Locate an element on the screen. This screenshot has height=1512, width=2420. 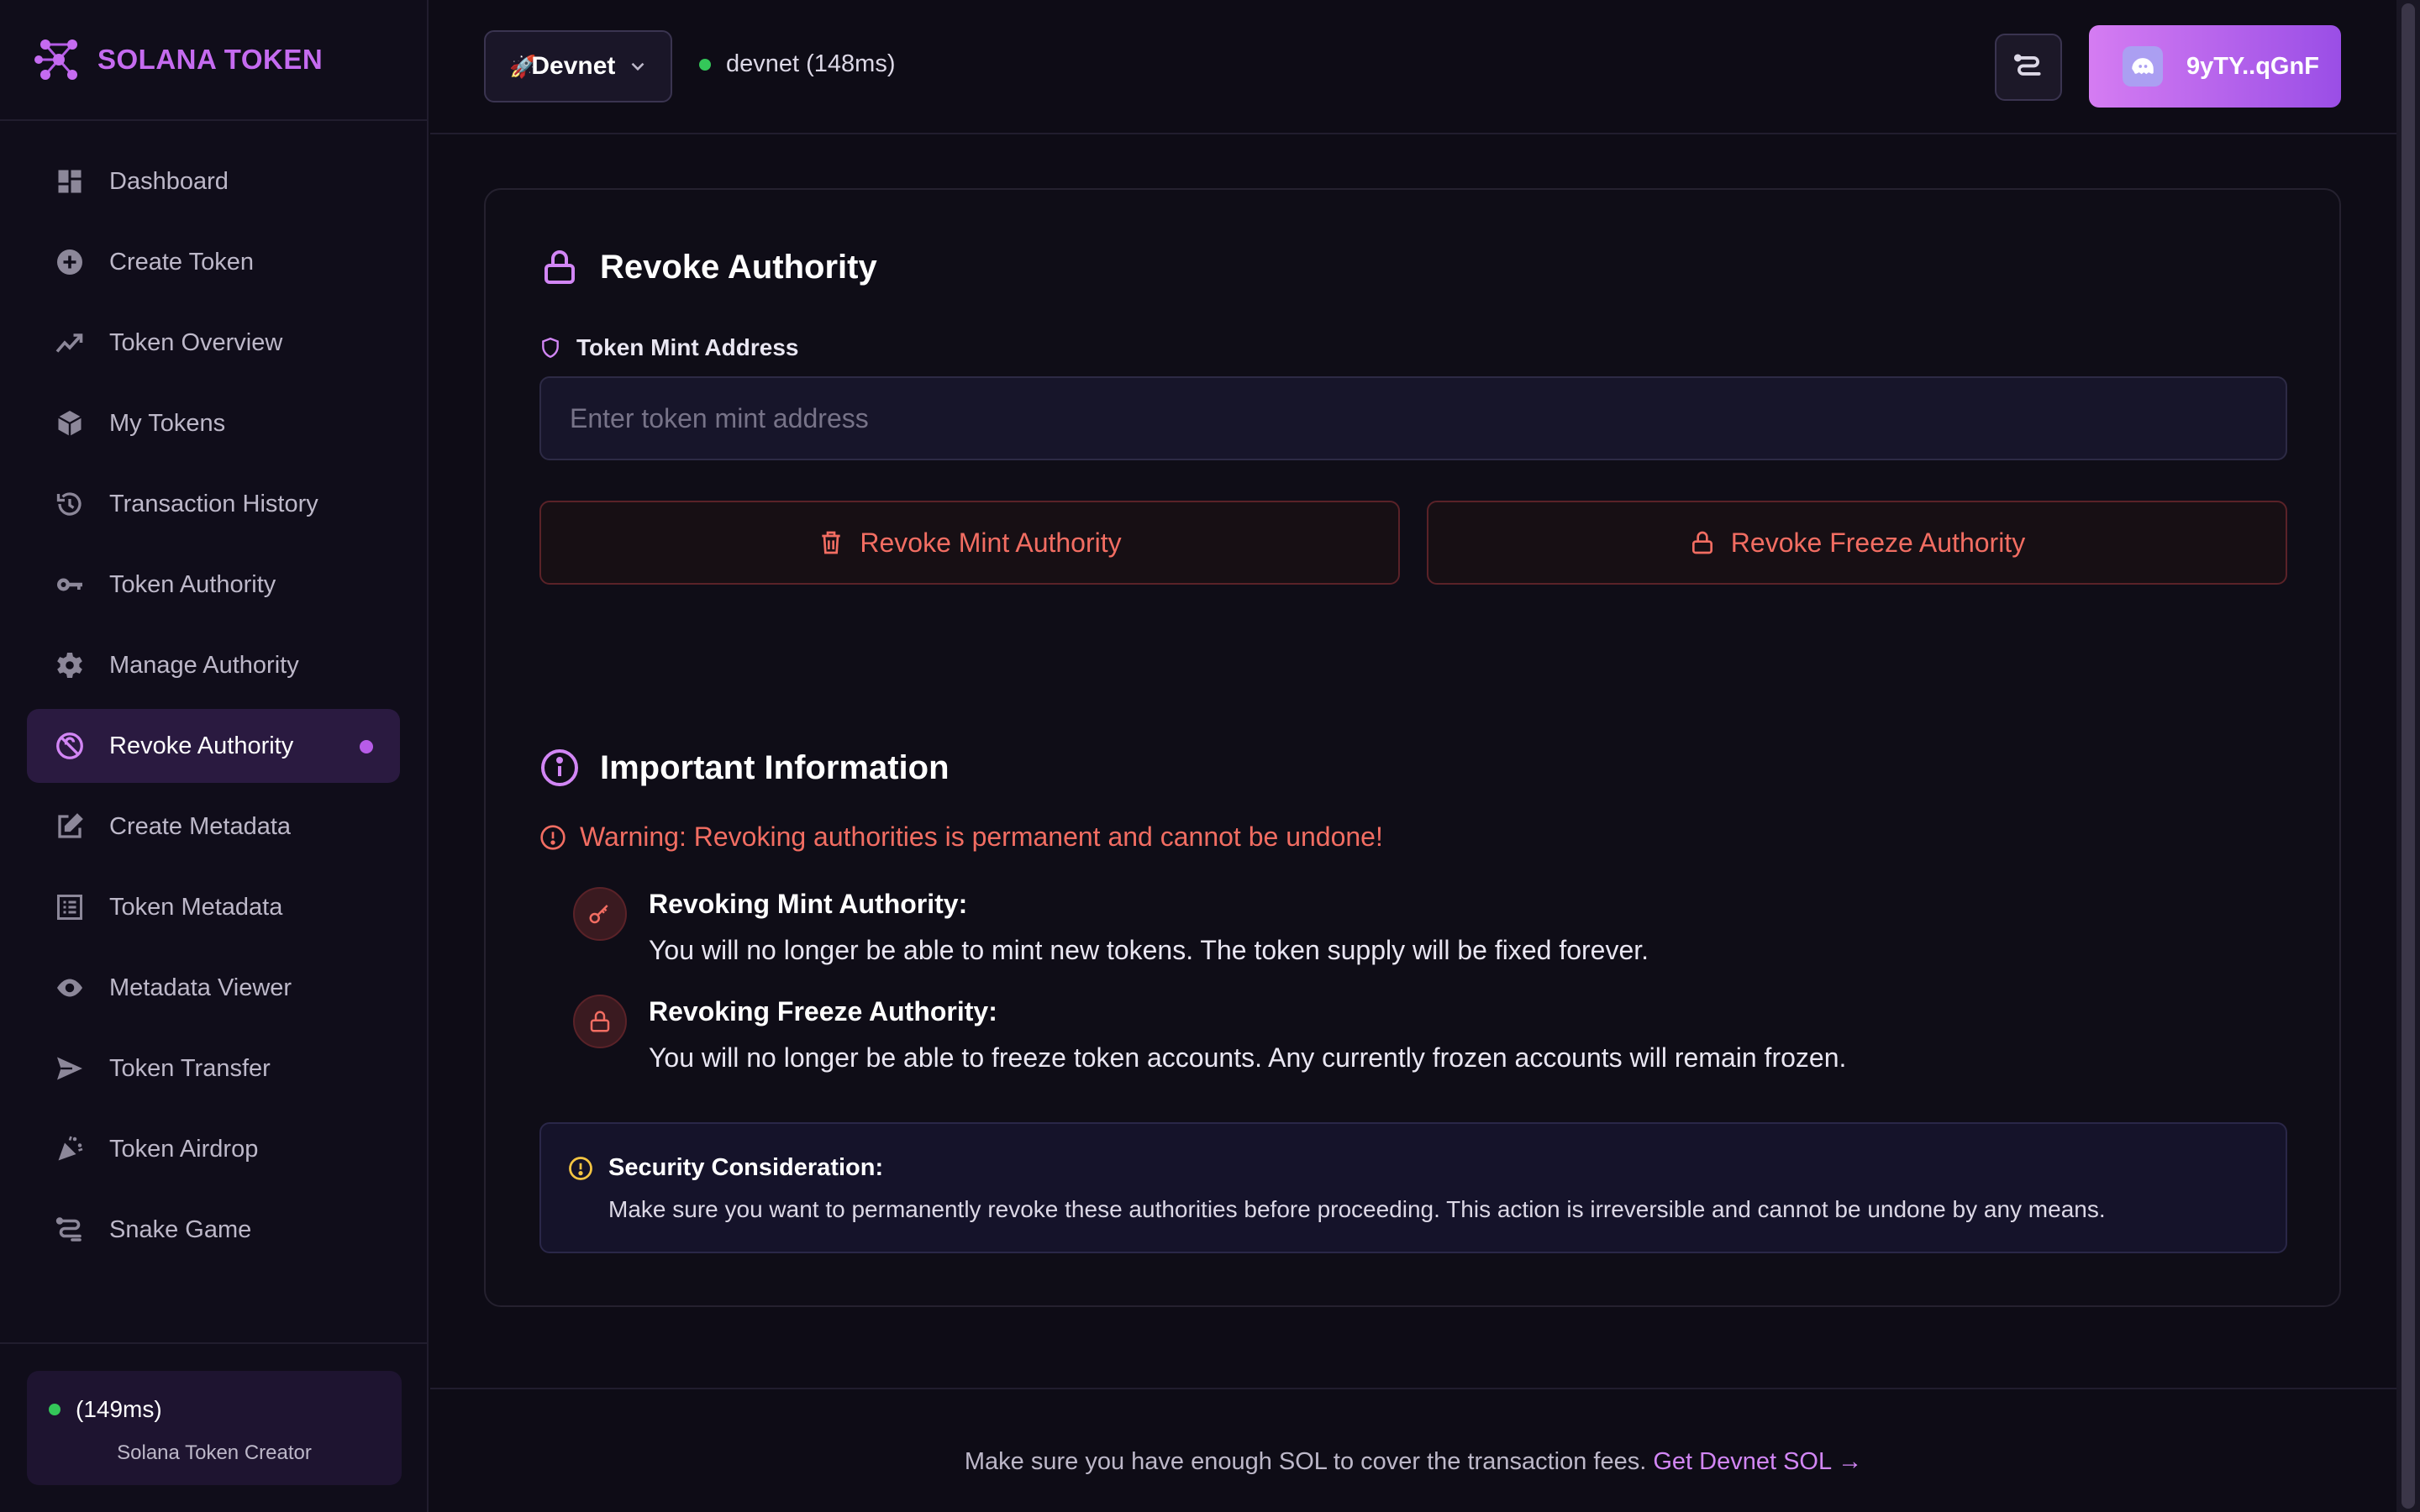
revoke-freeze-label: Revoke Freeze Authority is located at coordinates (1878, 542).